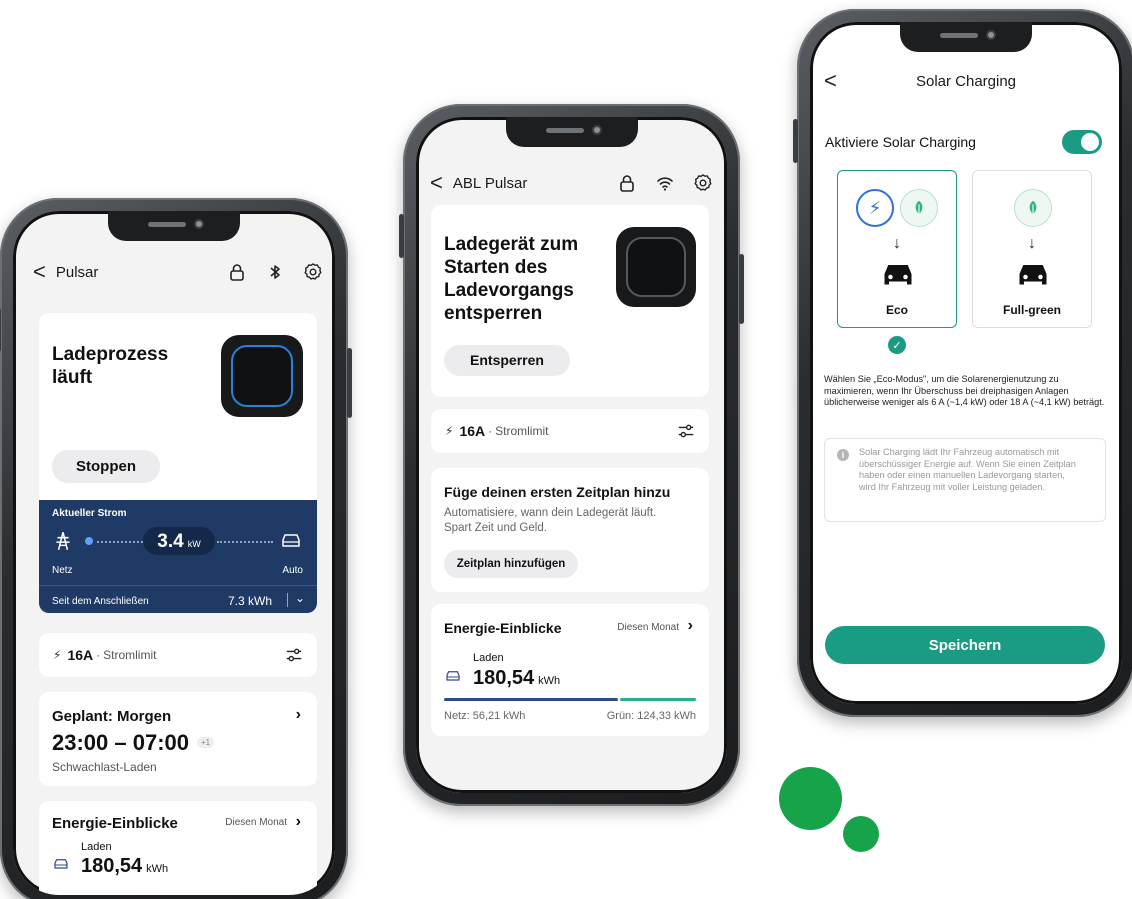 Image resolution: width=1132 pixels, height=899 pixels. I want to click on green-energy-bar, so click(657, 699).